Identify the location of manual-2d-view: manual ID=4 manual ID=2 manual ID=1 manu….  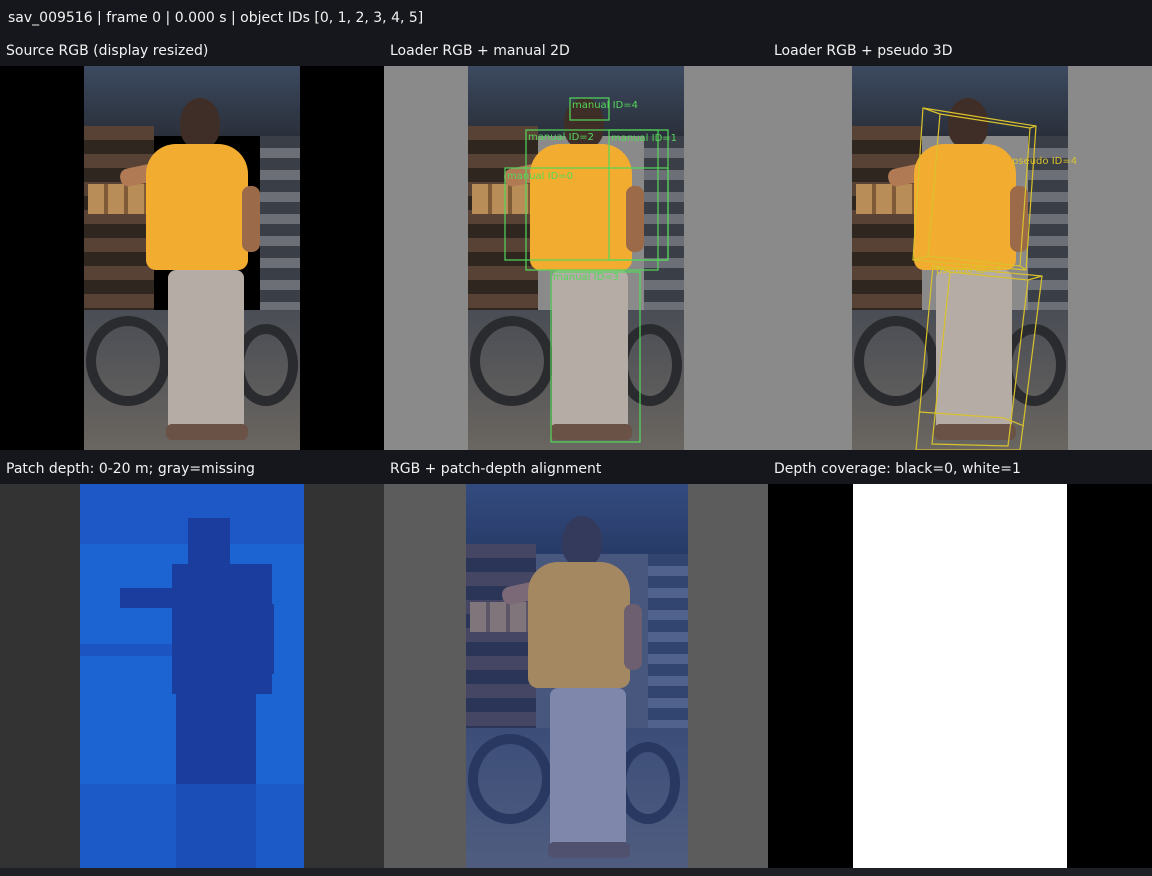
(576, 258).